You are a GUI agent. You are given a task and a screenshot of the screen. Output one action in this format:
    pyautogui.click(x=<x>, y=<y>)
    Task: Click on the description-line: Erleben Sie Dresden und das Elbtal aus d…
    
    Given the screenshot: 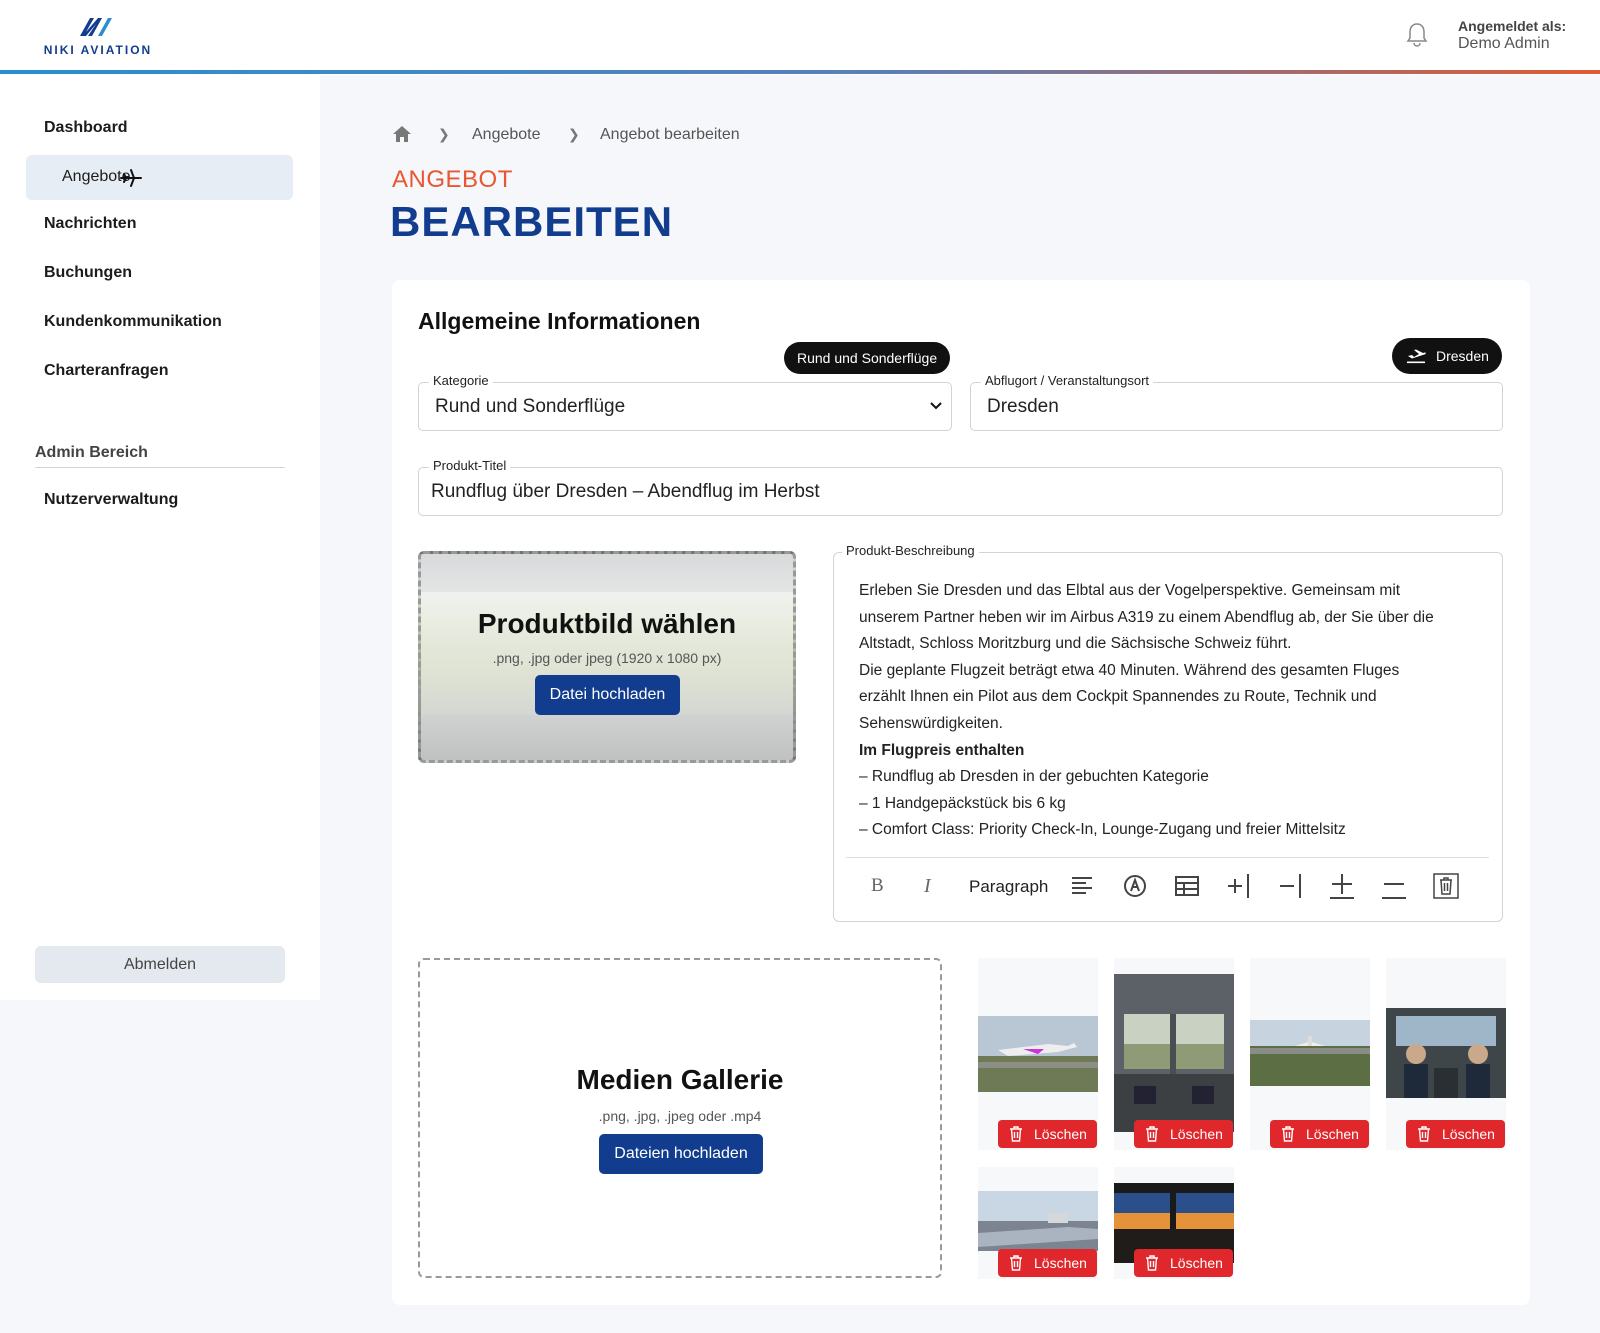 What is the action you would take?
    pyautogui.click(x=1130, y=590)
    